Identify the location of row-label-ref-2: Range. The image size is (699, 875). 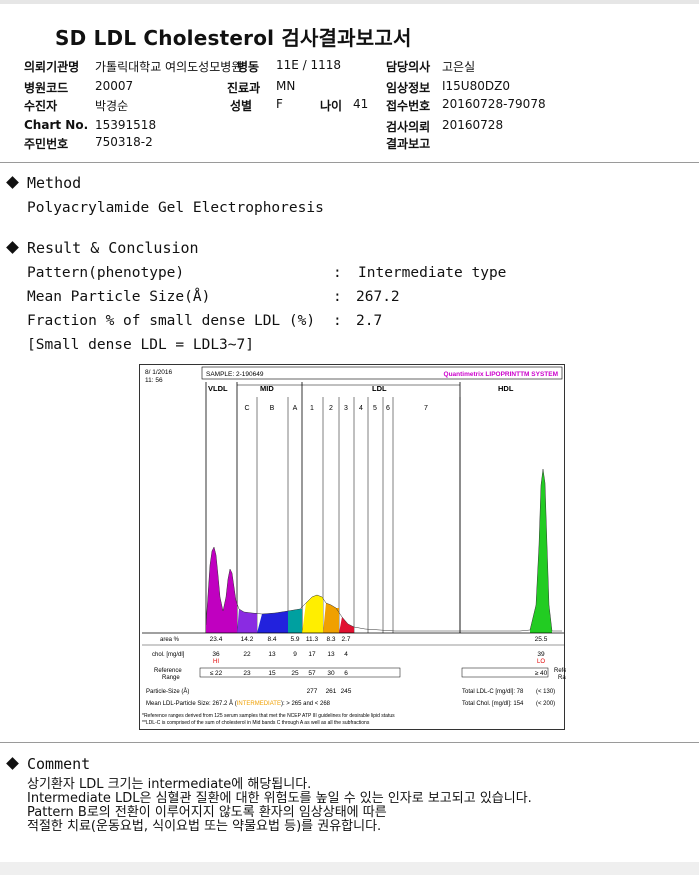
(171, 678).